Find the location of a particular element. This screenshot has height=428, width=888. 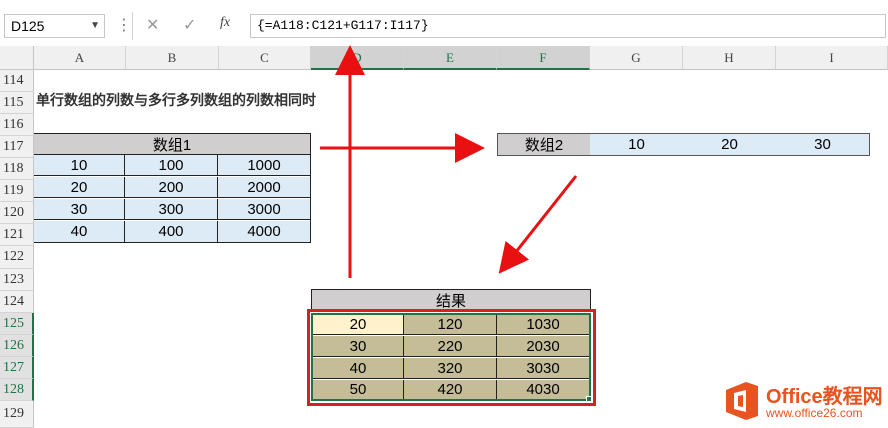

arrow-down-left is located at coordinates (538, 224).